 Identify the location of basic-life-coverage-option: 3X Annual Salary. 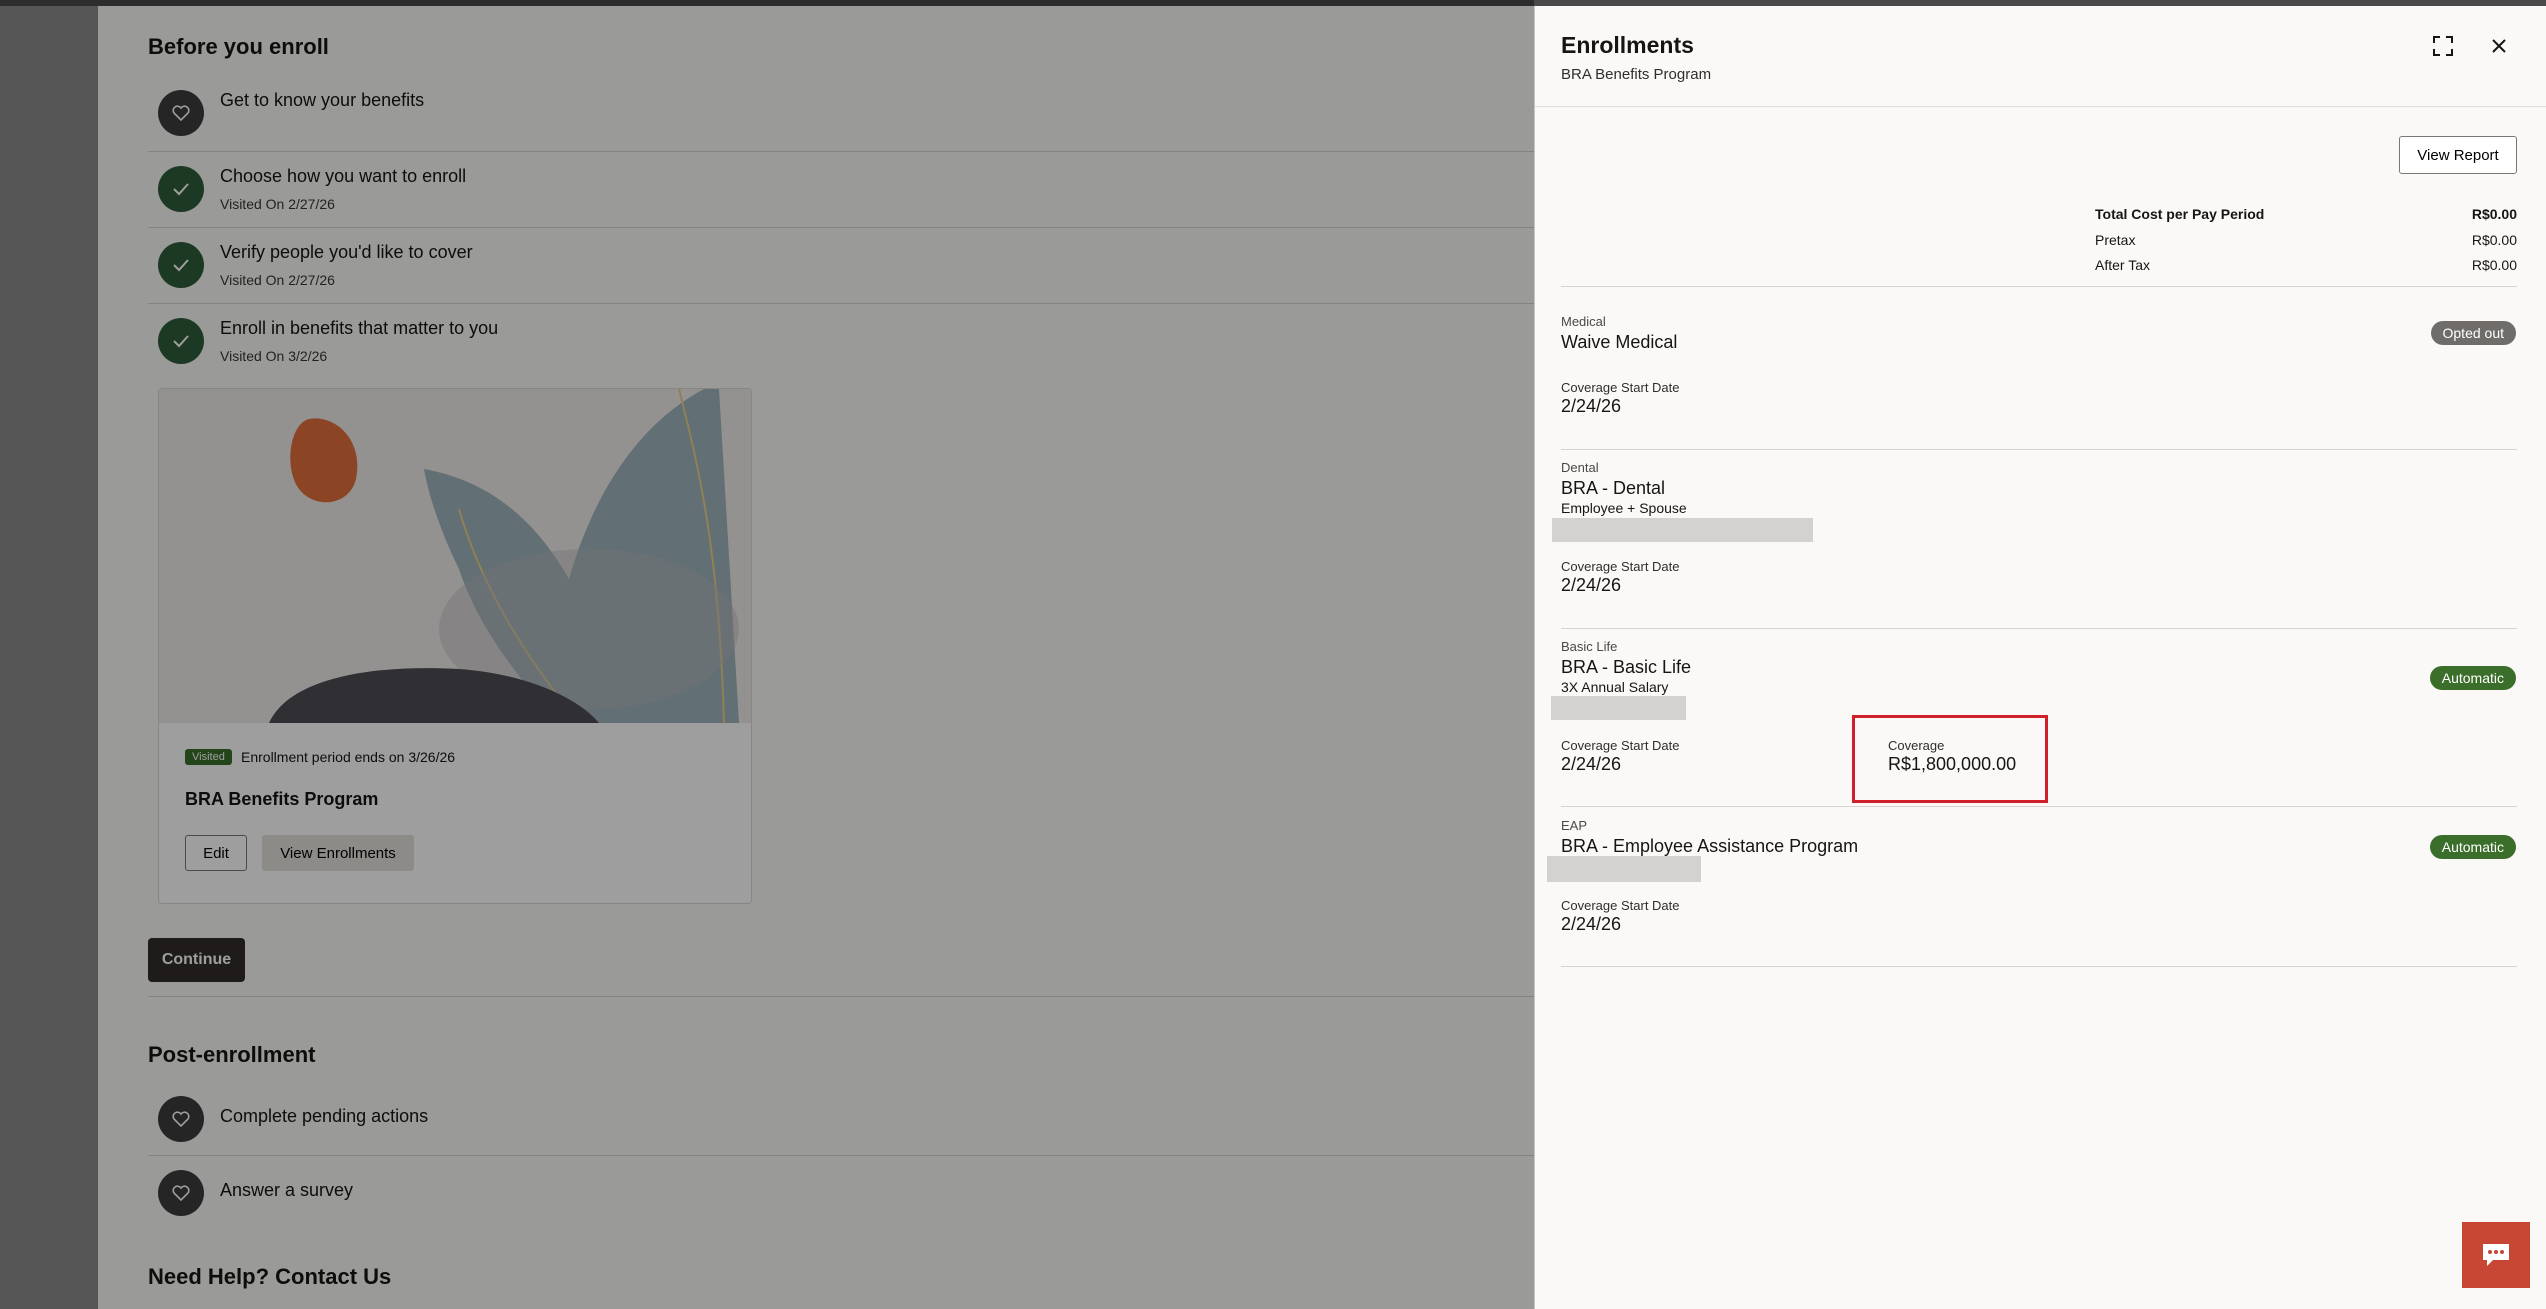
(1615, 687).